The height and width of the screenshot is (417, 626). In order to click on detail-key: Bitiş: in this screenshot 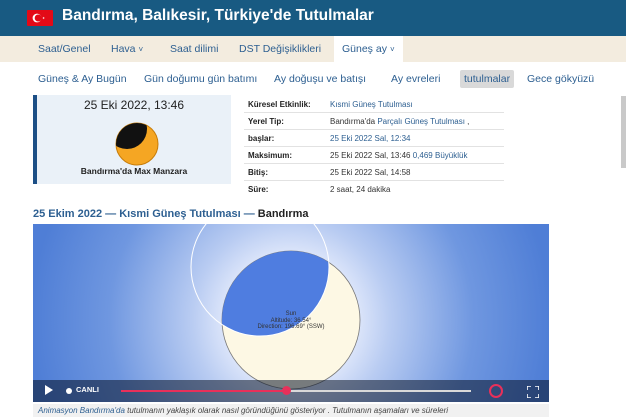, I will do `click(258, 172)`.